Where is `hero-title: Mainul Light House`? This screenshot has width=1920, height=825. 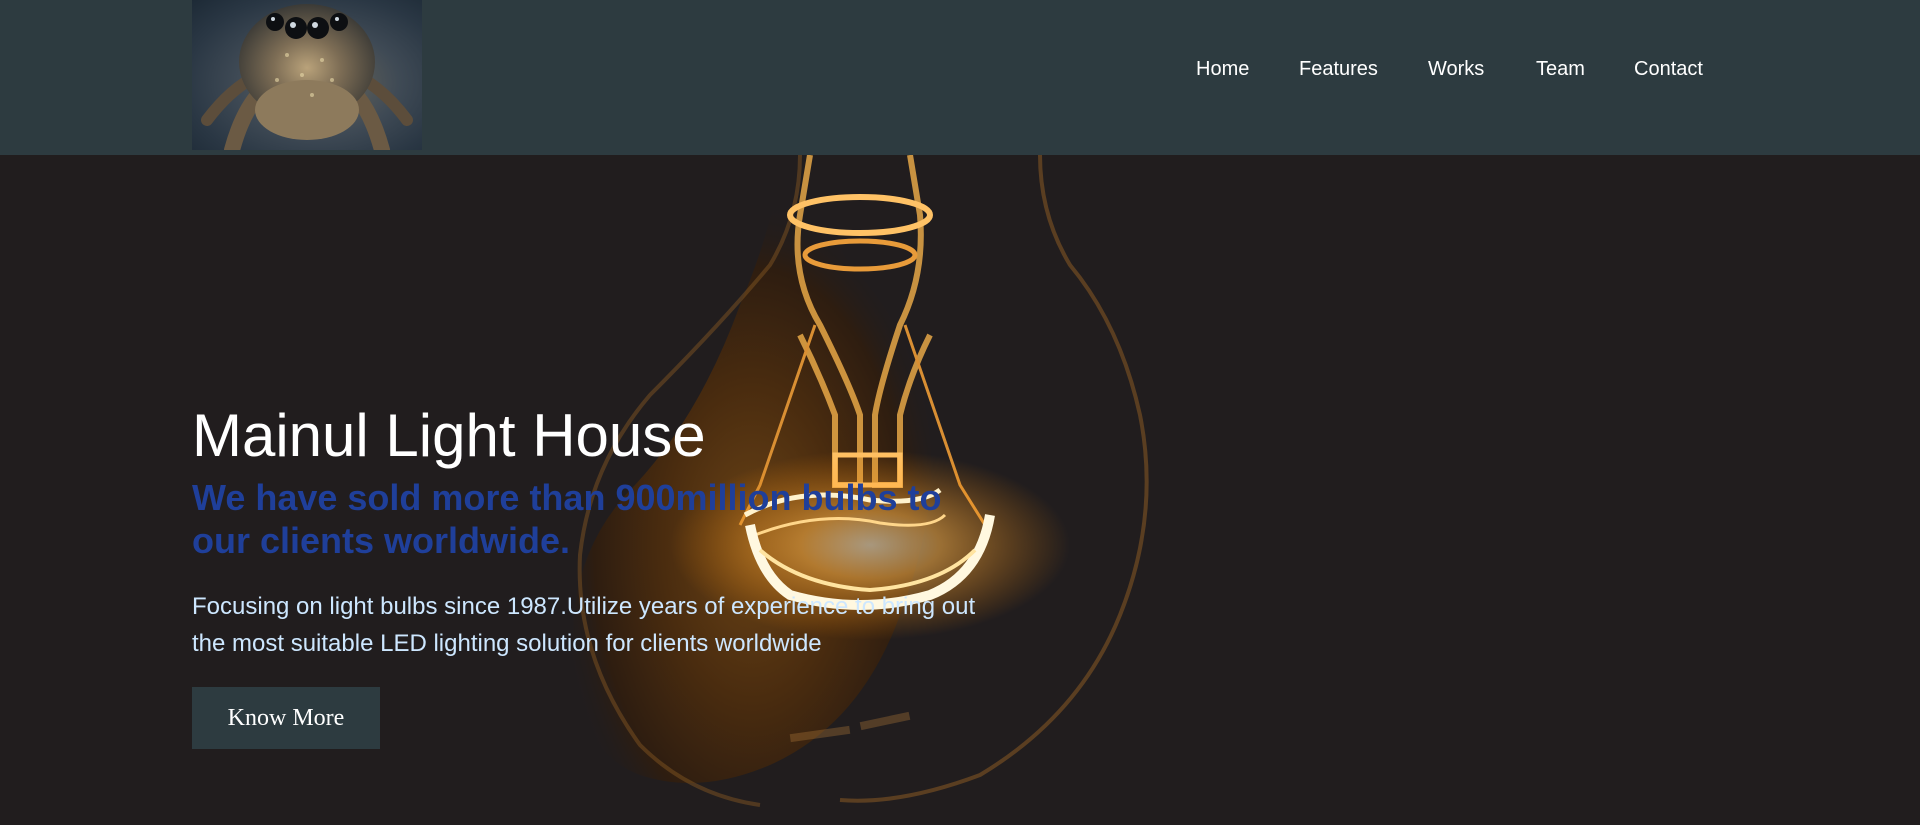
hero-title: Mainul Light House is located at coordinates (449, 435).